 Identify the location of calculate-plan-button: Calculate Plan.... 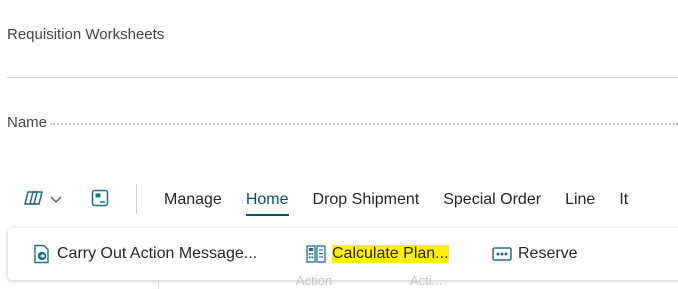
(377, 254).